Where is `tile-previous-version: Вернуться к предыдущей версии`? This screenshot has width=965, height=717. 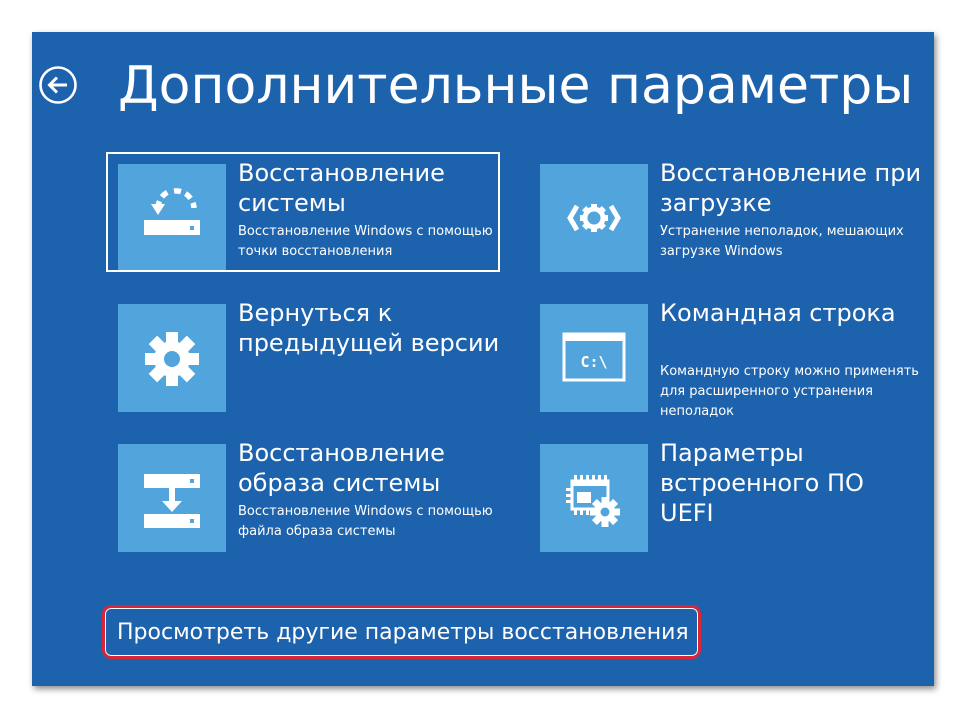
tile-previous-version: Вернуться к предыдущей версии is located at coordinates (303, 352).